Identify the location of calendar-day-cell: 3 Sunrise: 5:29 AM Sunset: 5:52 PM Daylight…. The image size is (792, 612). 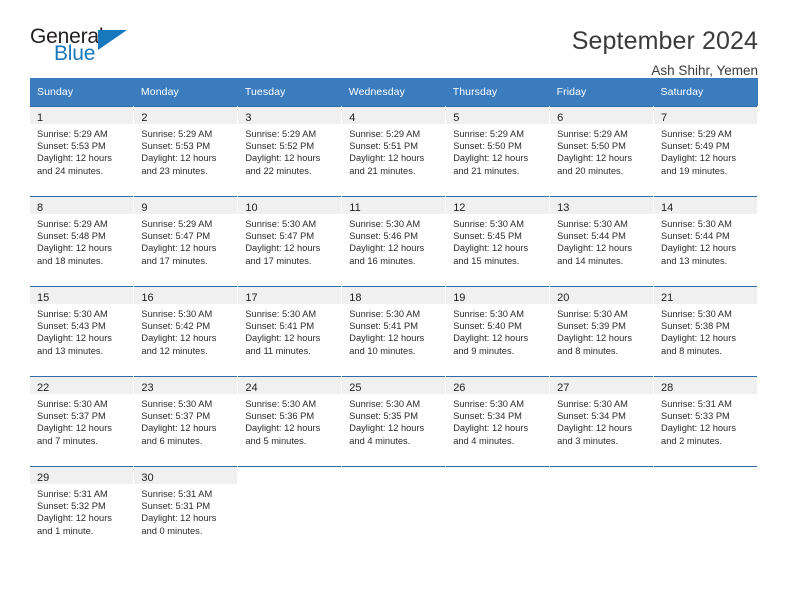
(290, 151).